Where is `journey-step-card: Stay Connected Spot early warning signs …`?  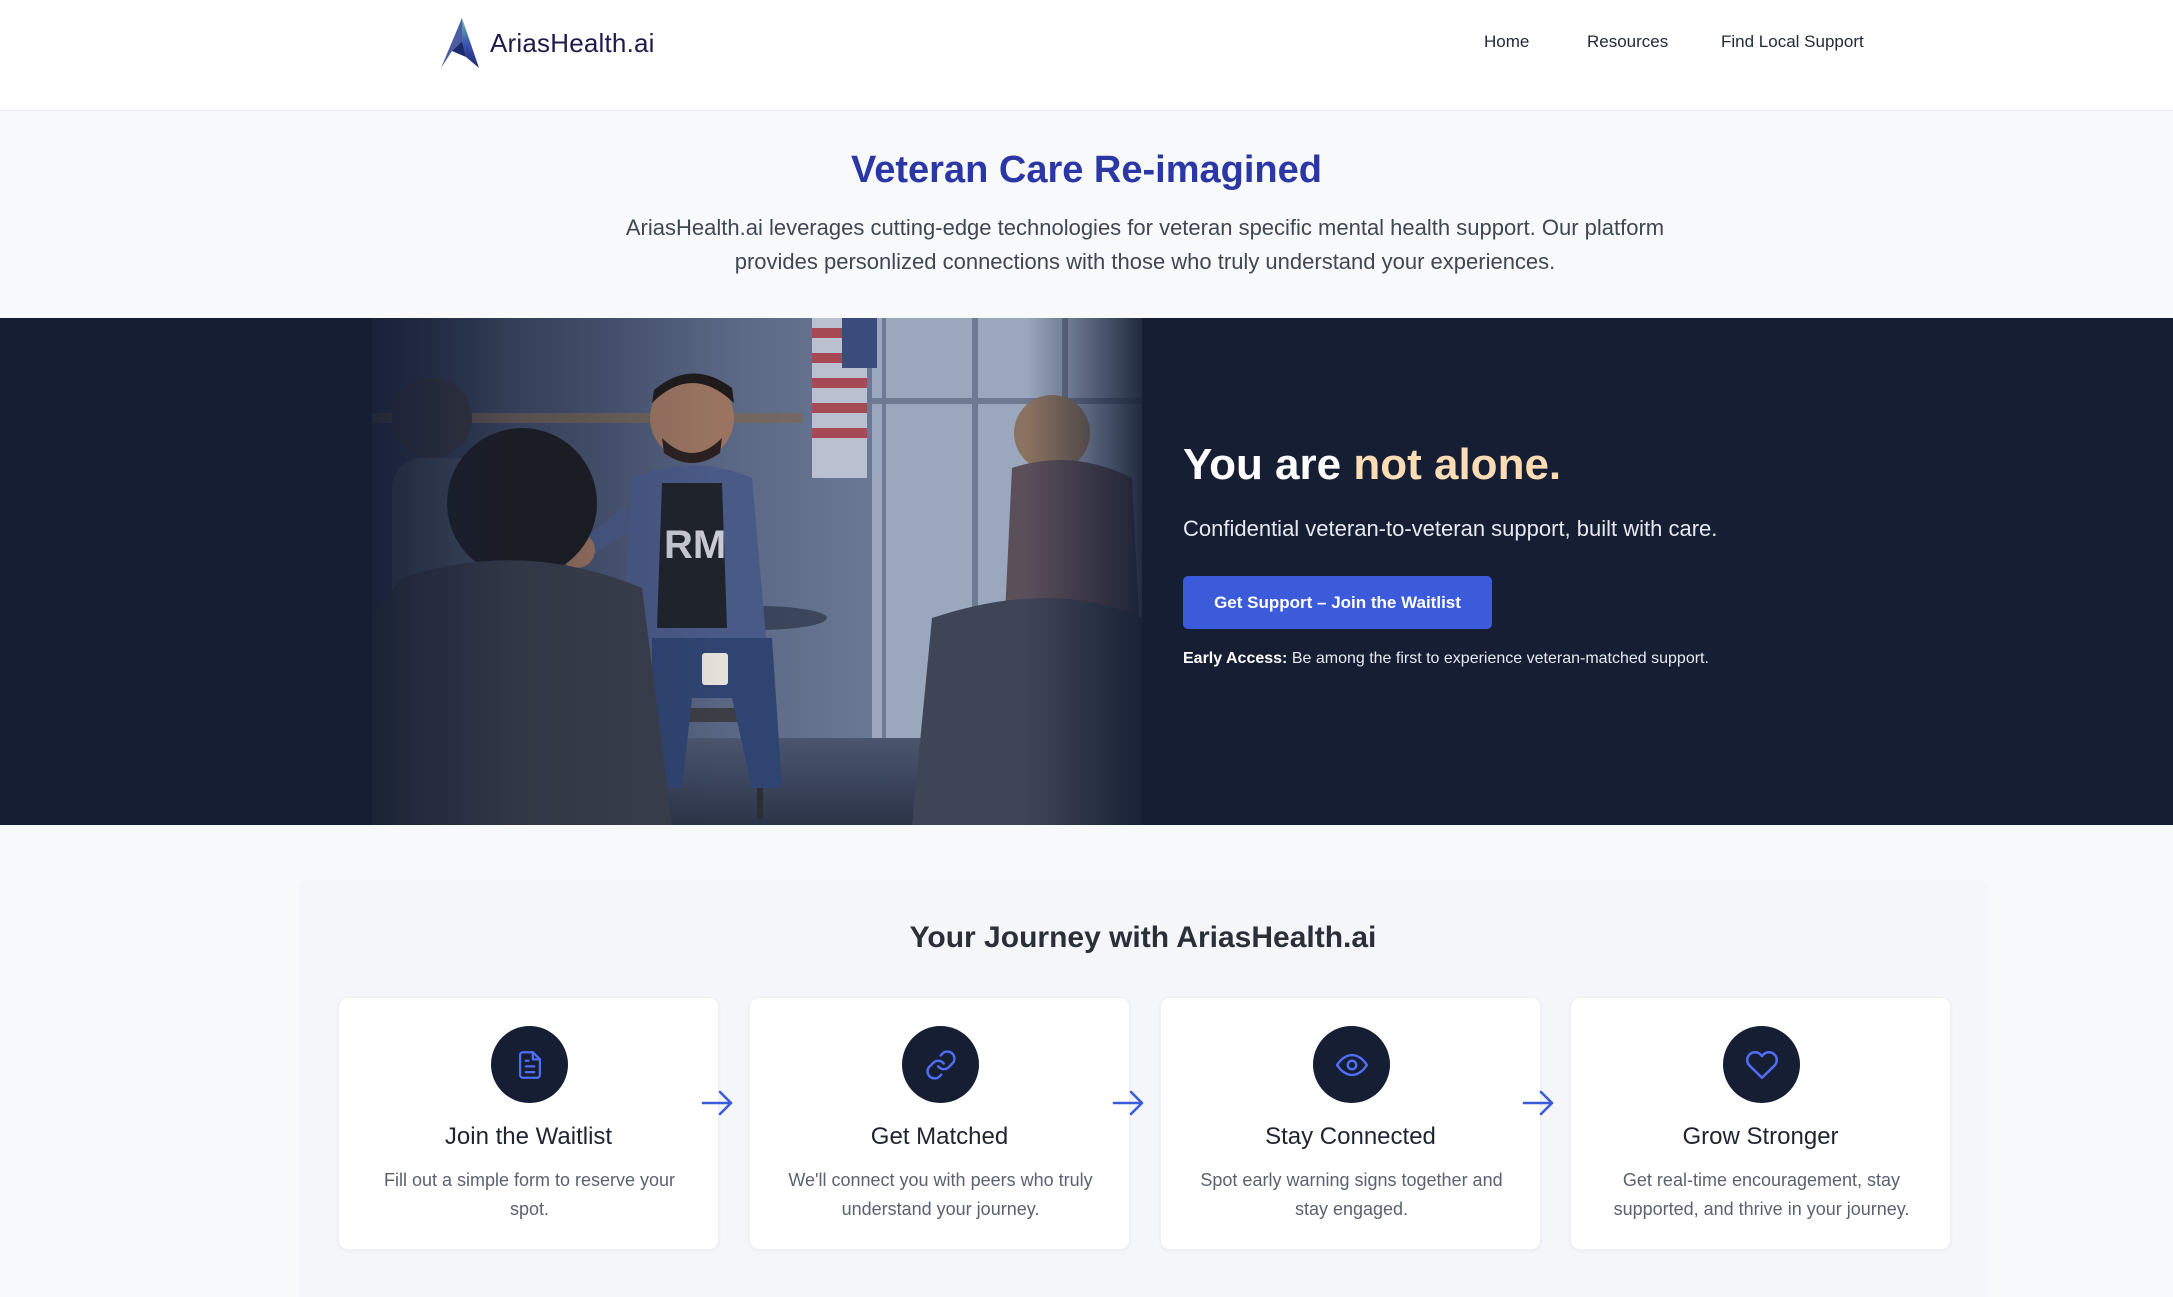 journey-step-card: Stay Connected Spot early warning signs … is located at coordinates (1350, 1123).